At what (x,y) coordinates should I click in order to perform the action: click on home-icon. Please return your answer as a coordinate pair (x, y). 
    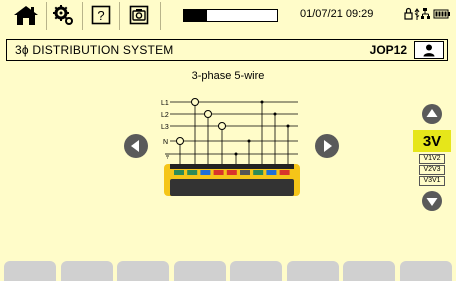
    Looking at the image, I should click on (26, 15).